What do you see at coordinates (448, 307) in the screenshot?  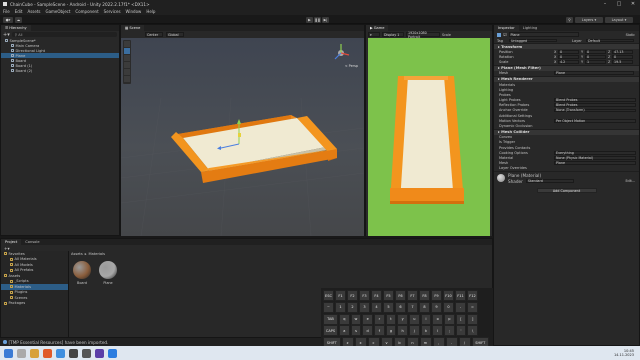 I see `key: 0` at bounding box center [448, 307].